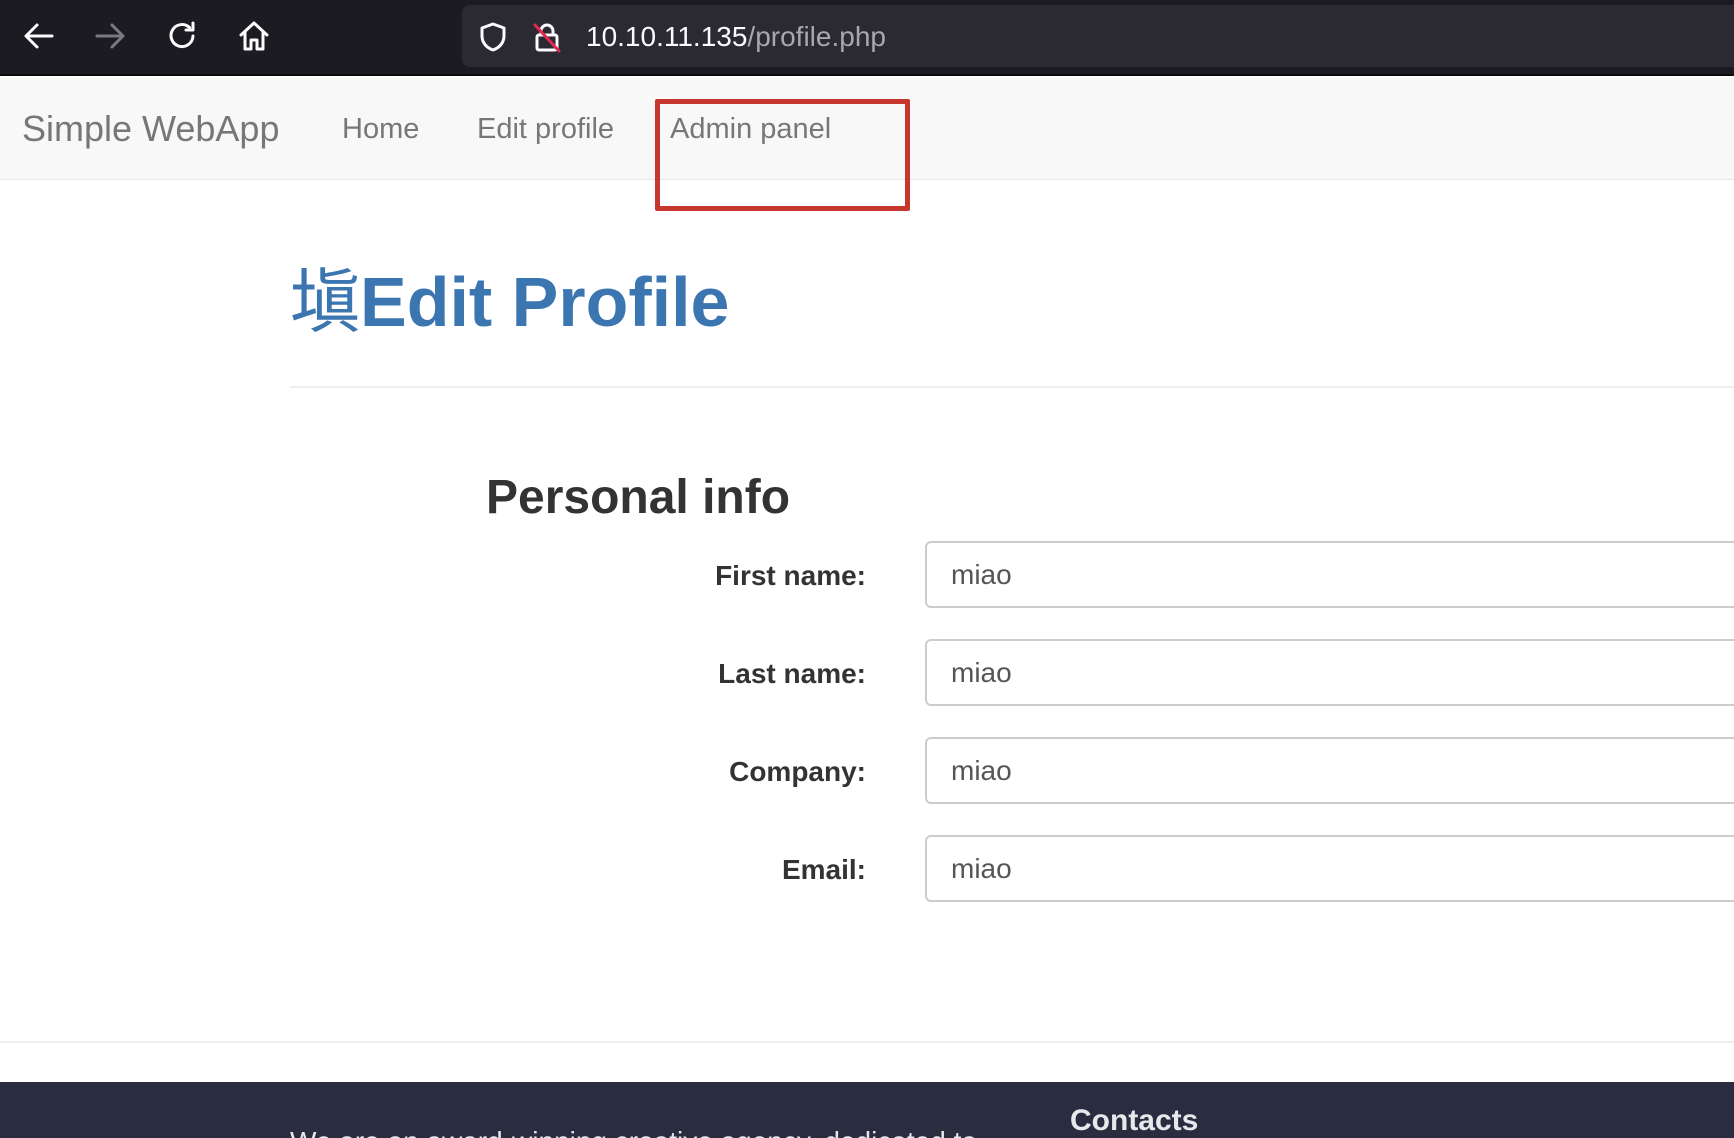  I want to click on back-button, so click(39, 36).